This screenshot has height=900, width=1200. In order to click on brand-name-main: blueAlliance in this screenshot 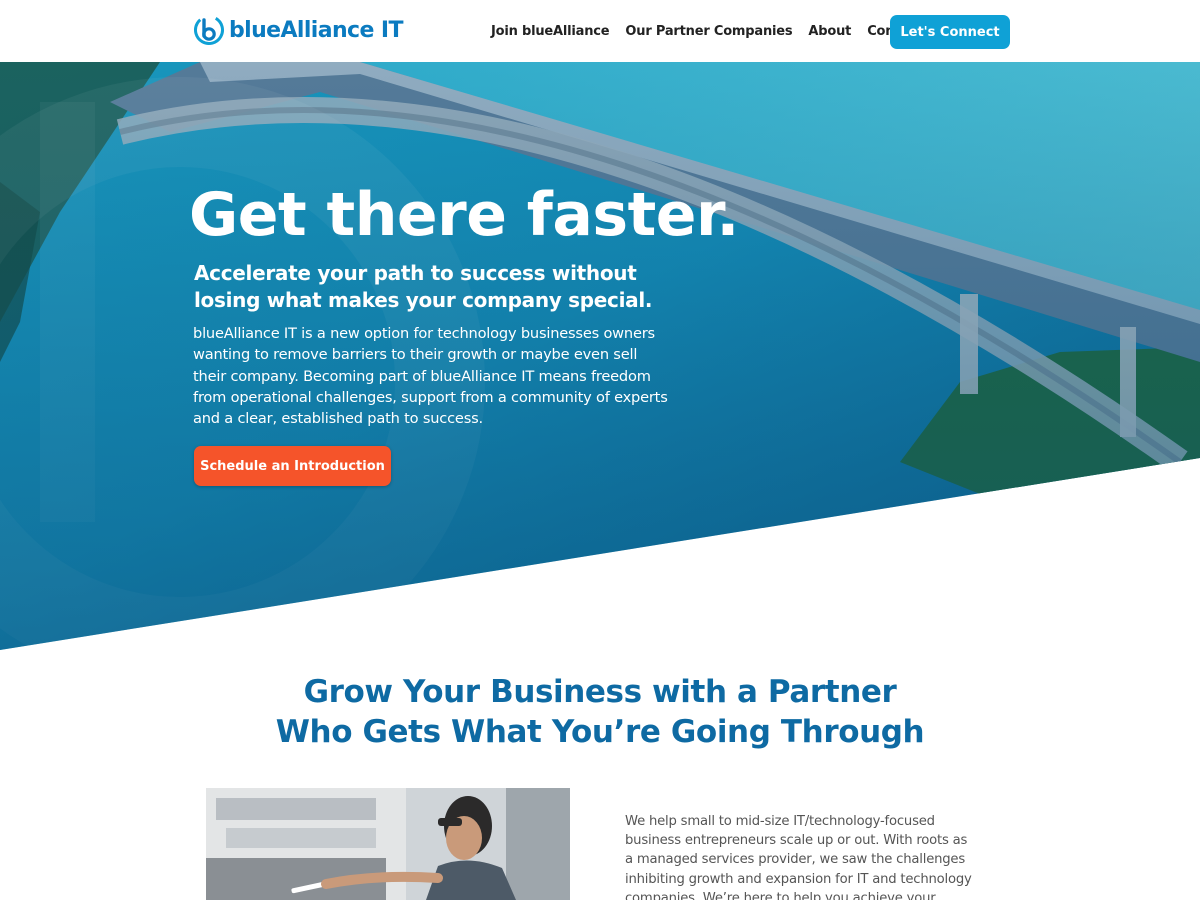, I will do `click(301, 30)`.